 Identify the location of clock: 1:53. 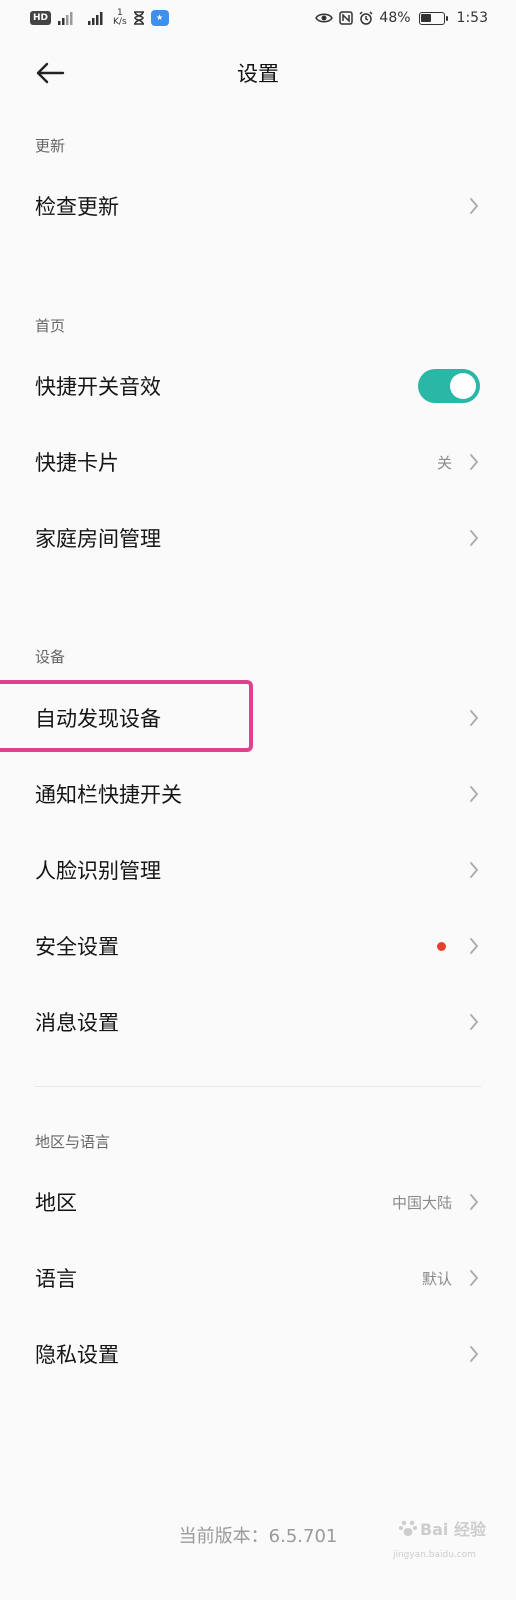
(472, 18).